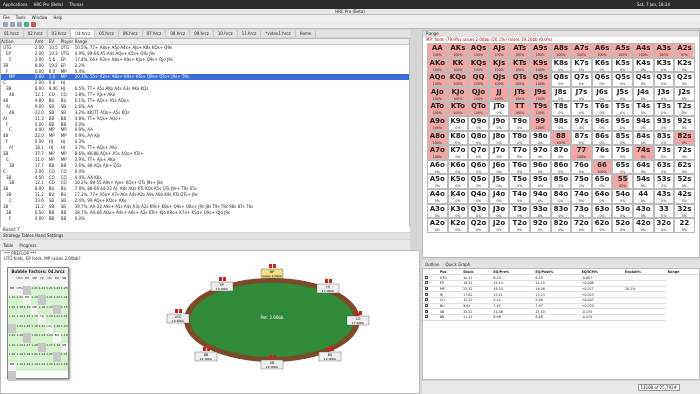  Describe the element at coordinates (519, 79) in the screenshot. I see `hand-cell: QTs 100%` at that location.